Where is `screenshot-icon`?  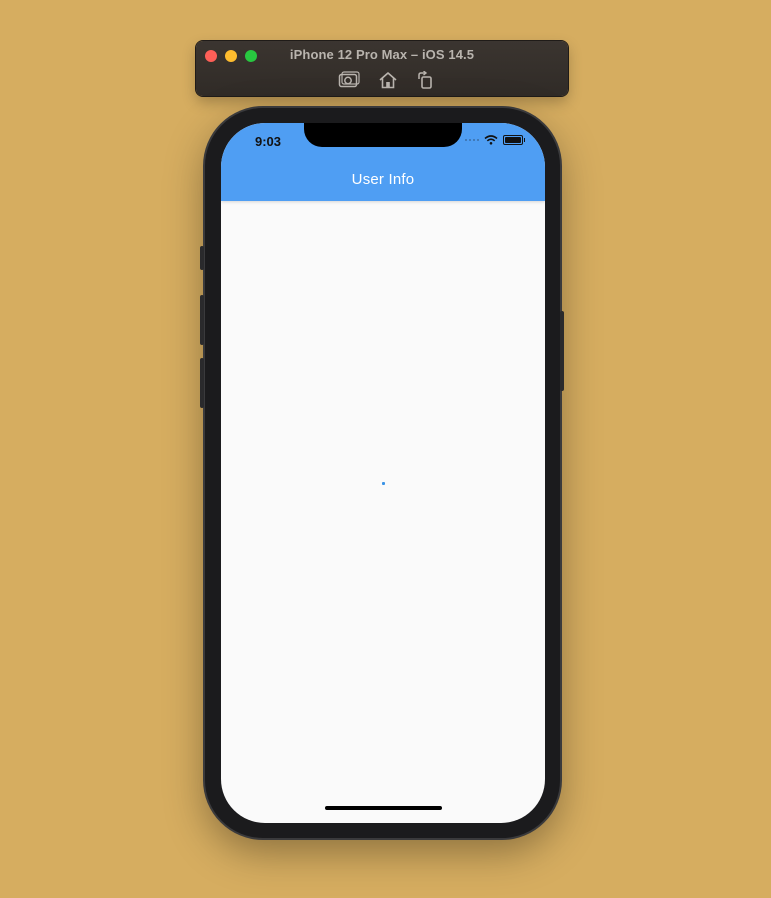 screenshot-icon is located at coordinates (349, 80).